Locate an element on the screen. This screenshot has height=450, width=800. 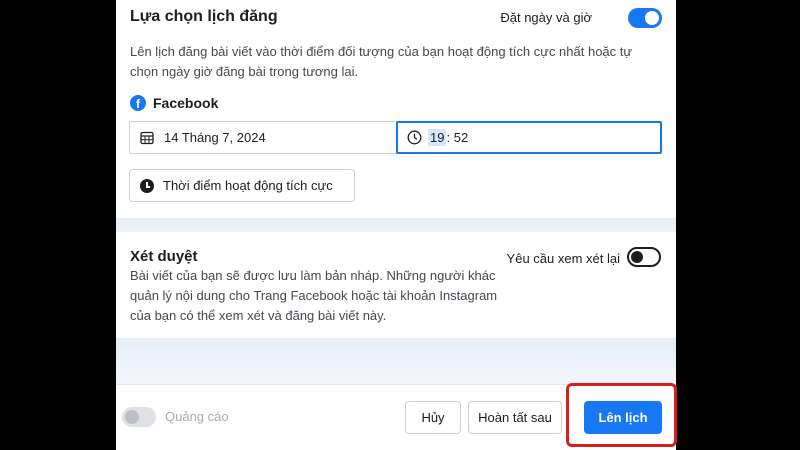
schedule-title: Lựa chọn lịch đăng is located at coordinates (204, 16).